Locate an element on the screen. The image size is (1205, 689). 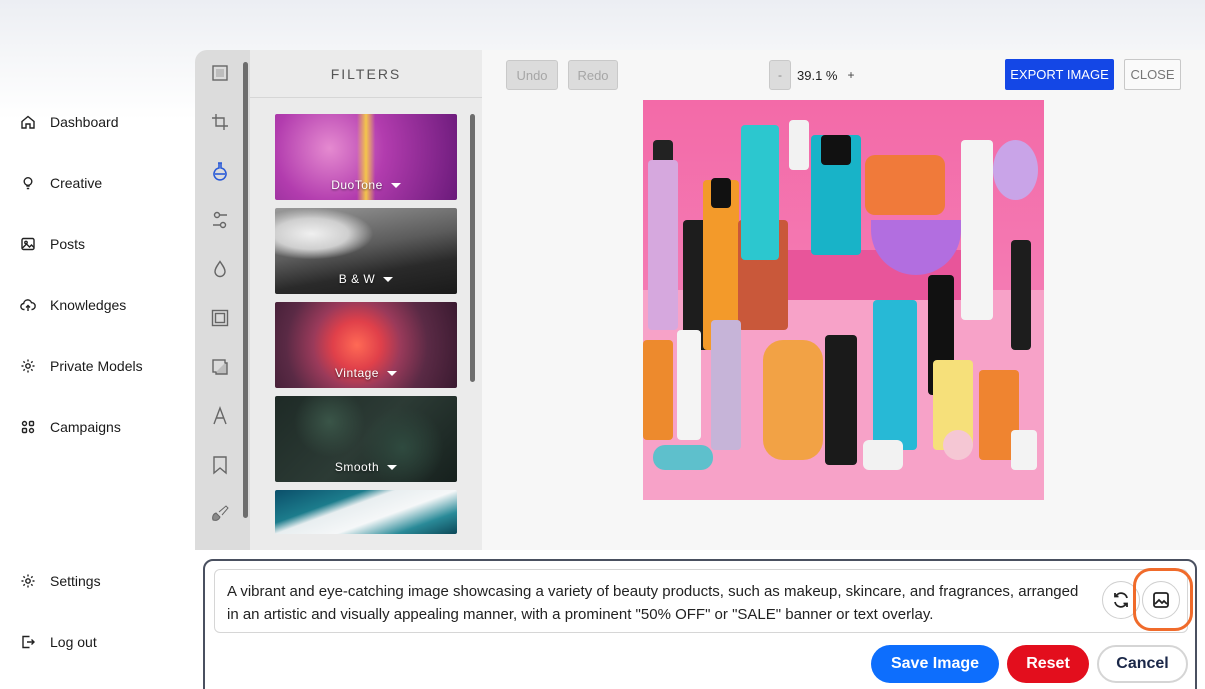
sidebar-item-posts: Posts is located at coordinates (52, 244).